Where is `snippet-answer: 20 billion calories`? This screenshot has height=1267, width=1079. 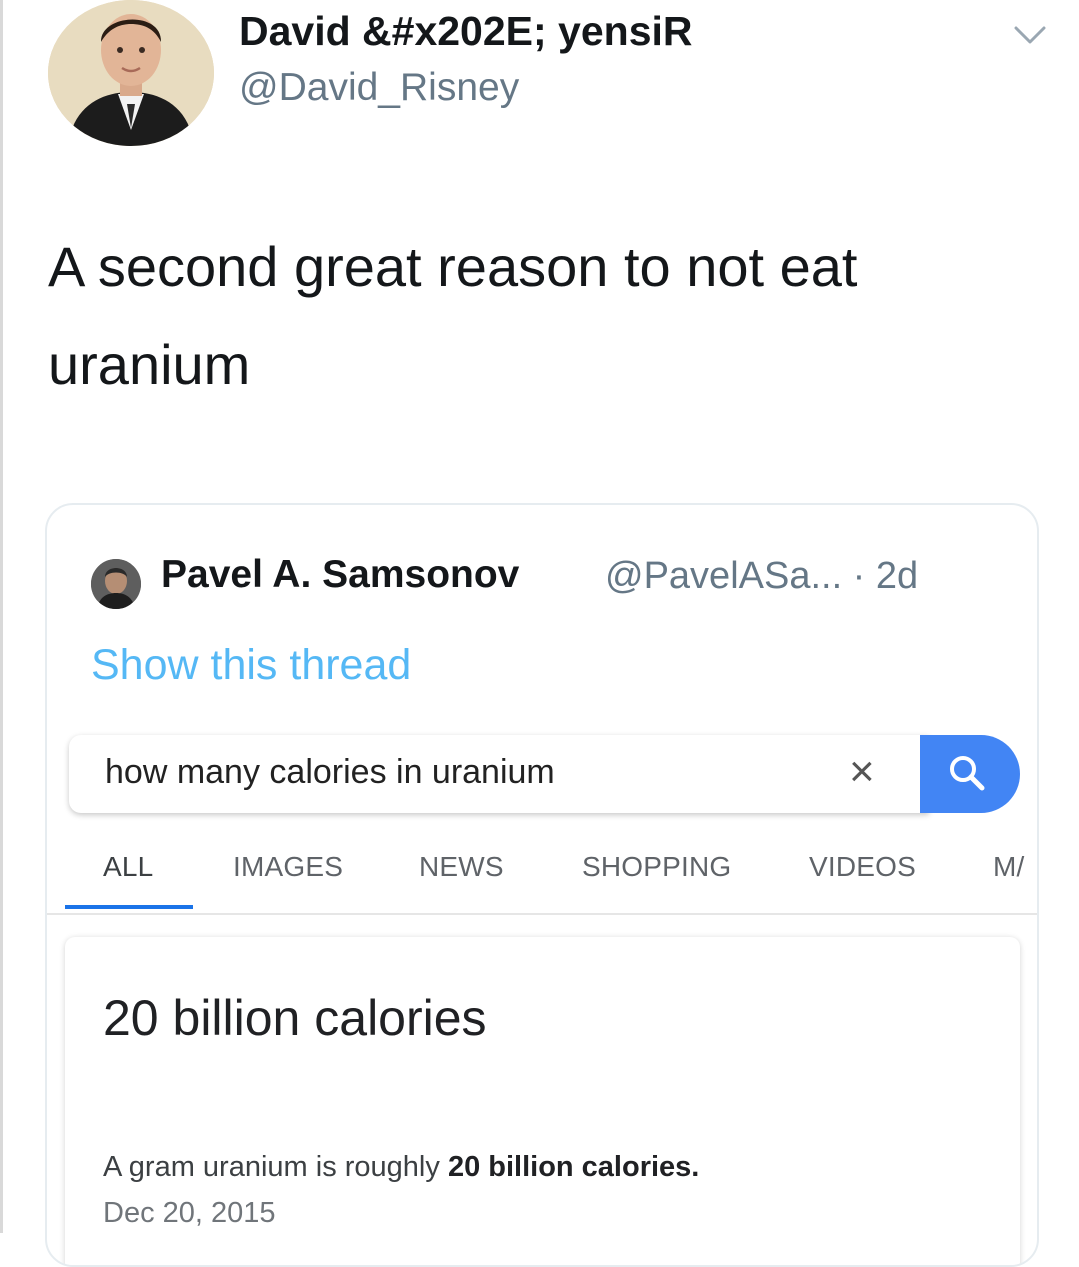
snippet-answer: 20 billion calories is located at coordinates (295, 1018).